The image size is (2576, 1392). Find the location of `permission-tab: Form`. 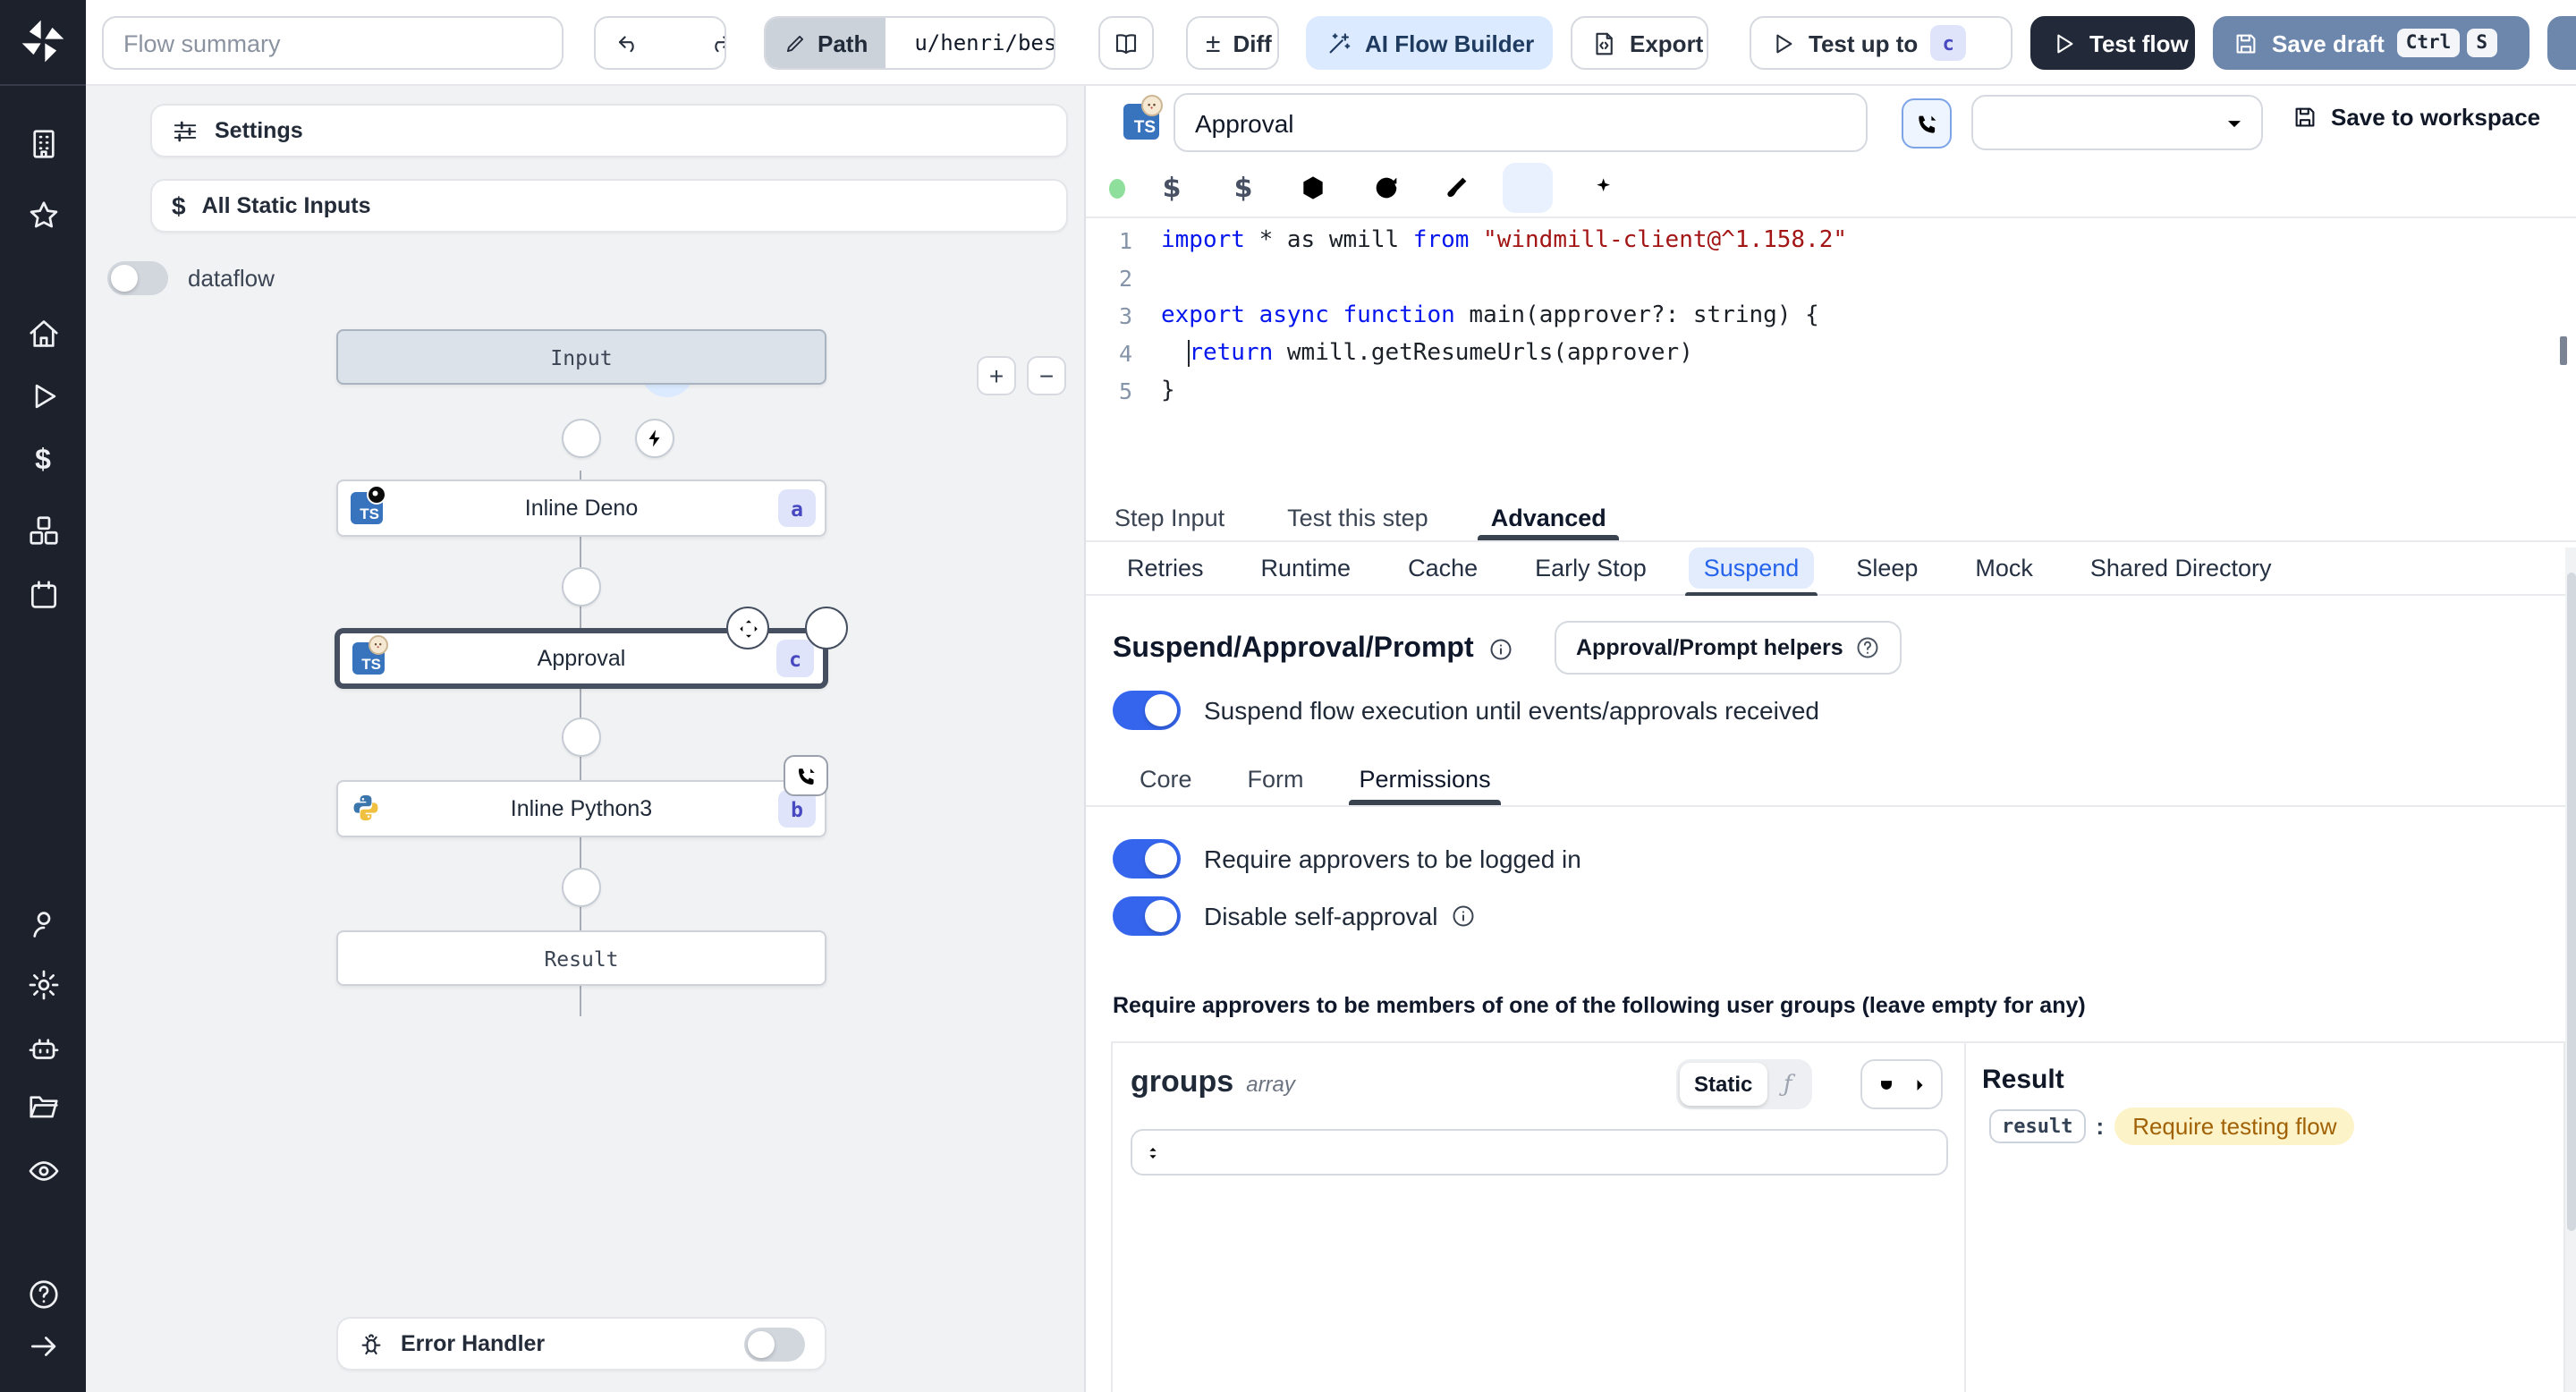

permission-tab: Form is located at coordinates (1276, 778).